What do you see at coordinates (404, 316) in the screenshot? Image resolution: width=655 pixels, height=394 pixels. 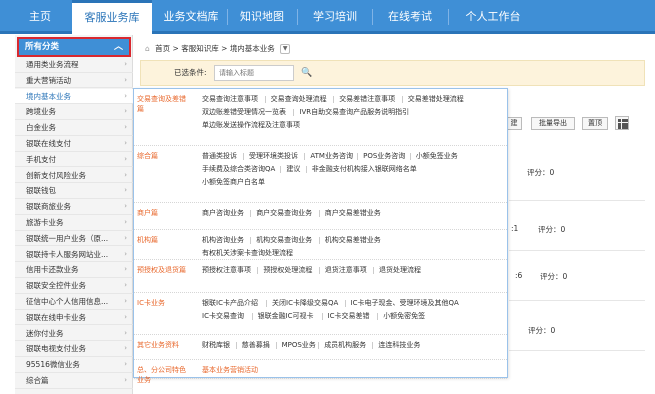 I see `flyout-link: 小额免密免签` at bounding box center [404, 316].